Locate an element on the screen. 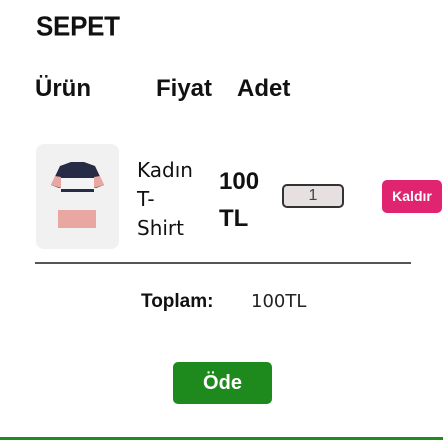 Image resolution: width=443 pixels, height=442 pixels. product-name-line: T- is located at coordinates (146, 199).